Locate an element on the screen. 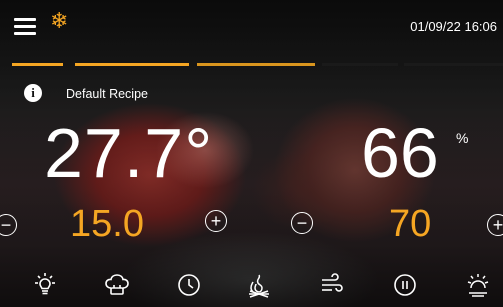 The width and height of the screenshot is (503, 307). light-bulb-icon is located at coordinates (45, 285).